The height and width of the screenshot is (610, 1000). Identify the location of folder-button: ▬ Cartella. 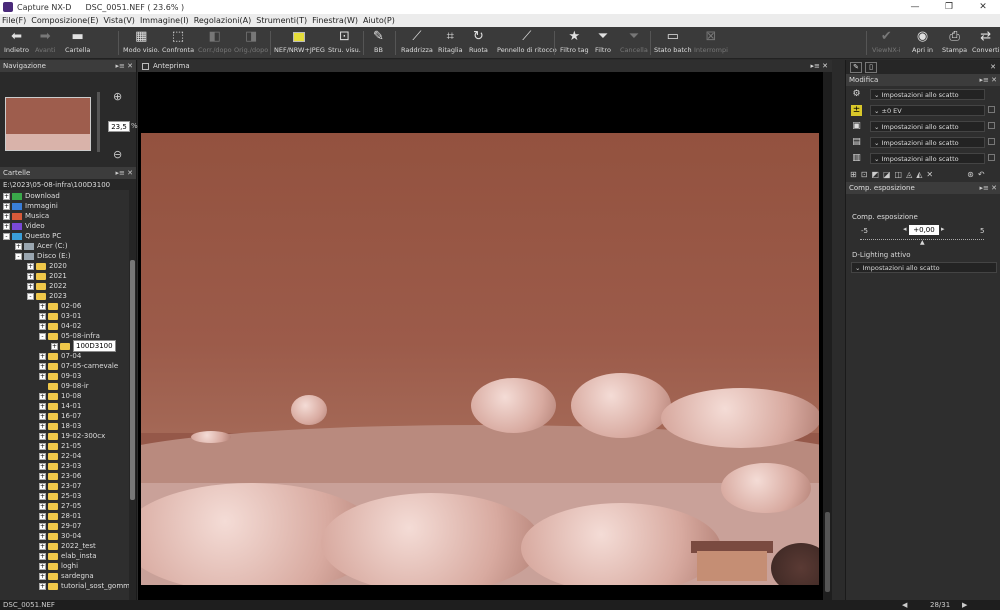
(77, 43).